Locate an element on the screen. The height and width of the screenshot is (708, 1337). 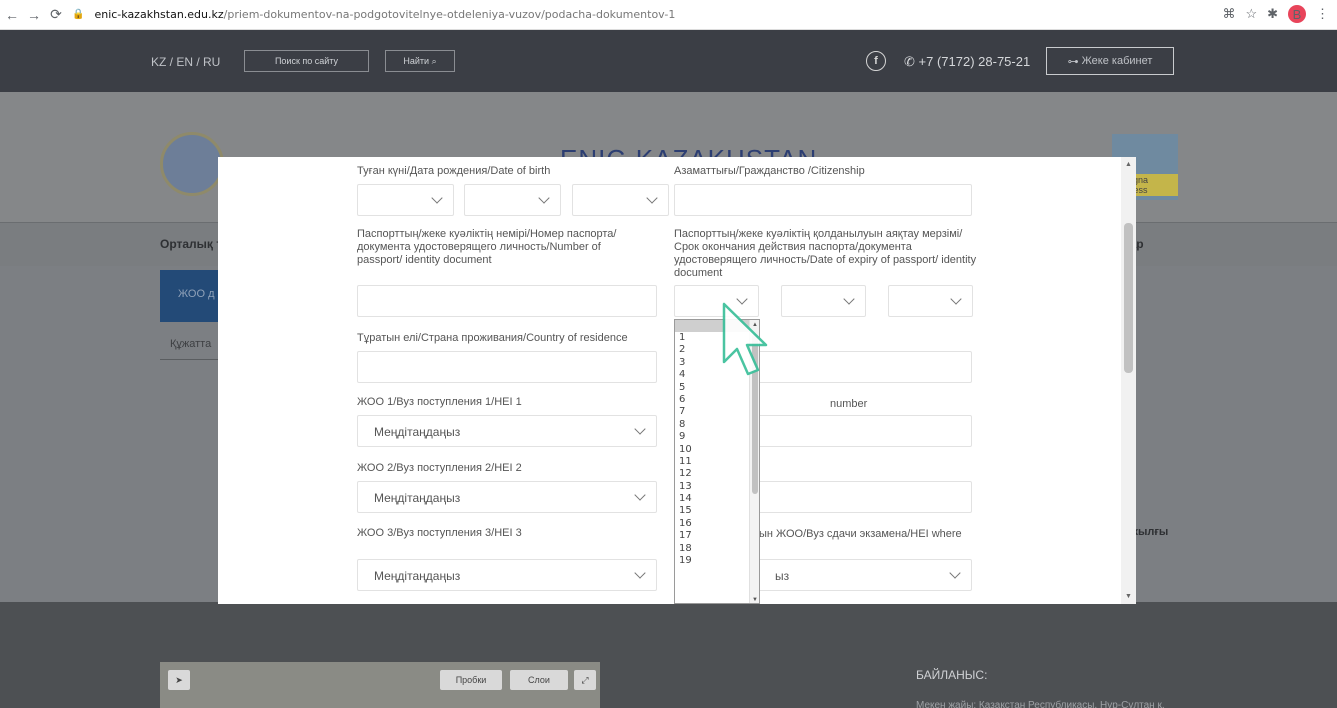
back-icon: ← is located at coordinates (12, 15).